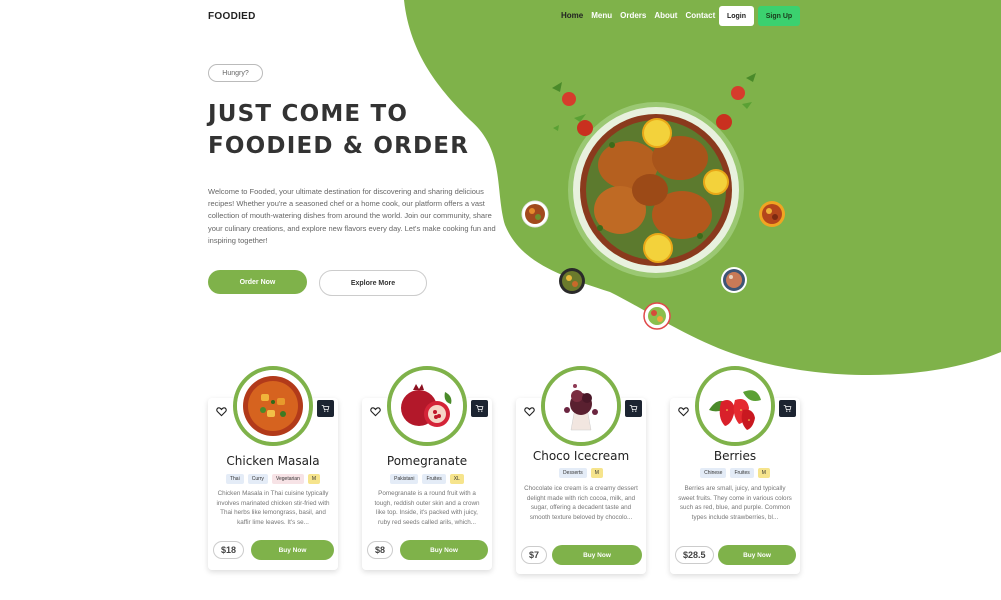 The height and width of the screenshot is (600, 1001). What do you see at coordinates (534, 555) in the screenshot?
I see `card-price: $7` at bounding box center [534, 555].